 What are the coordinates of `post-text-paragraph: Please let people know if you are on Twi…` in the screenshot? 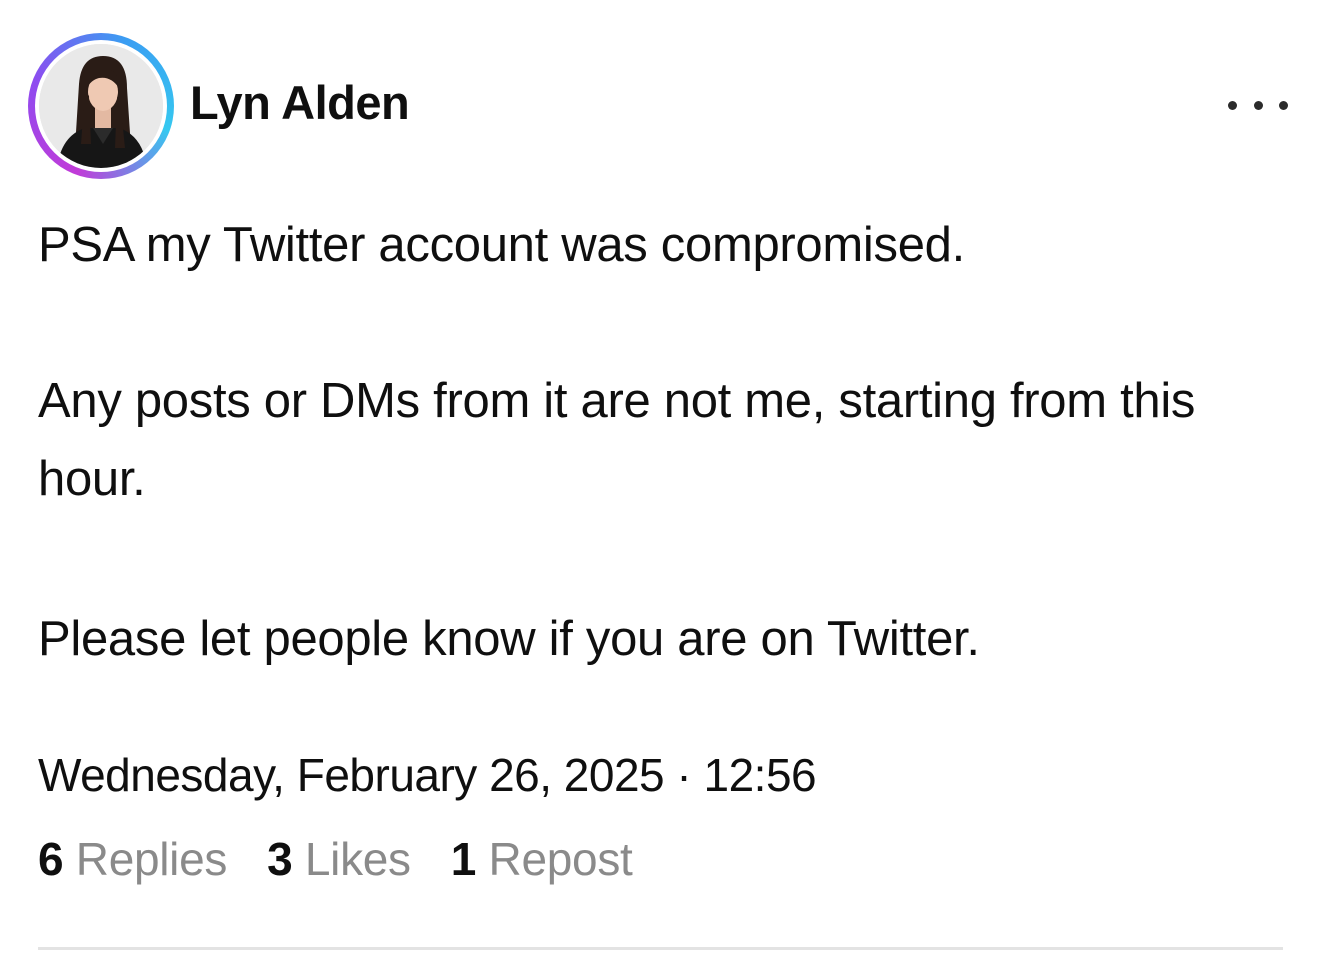 It's located at (509, 639).